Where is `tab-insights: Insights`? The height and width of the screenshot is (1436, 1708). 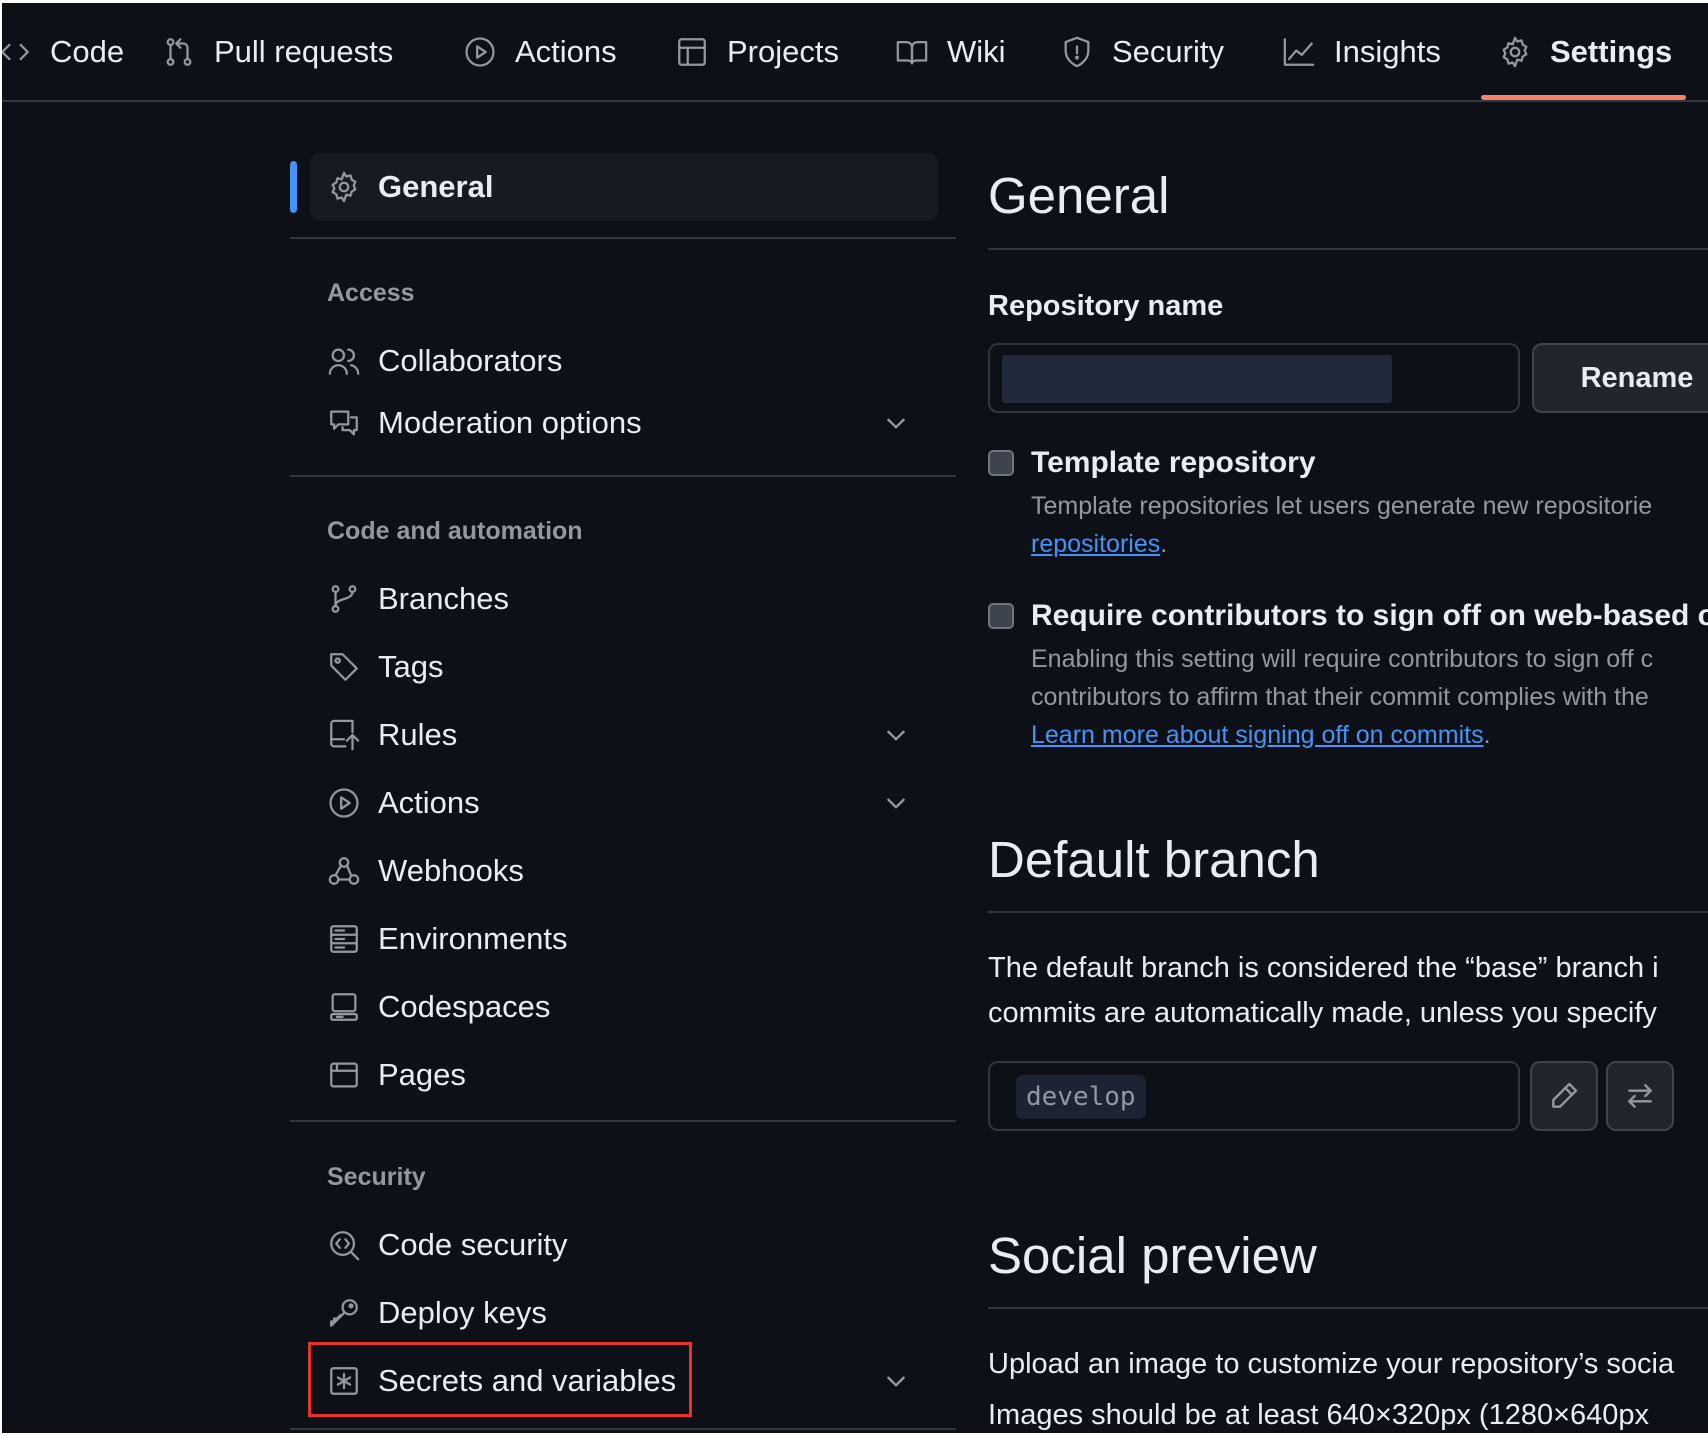 tab-insights: Insights is located at coordinates (1361, 51).